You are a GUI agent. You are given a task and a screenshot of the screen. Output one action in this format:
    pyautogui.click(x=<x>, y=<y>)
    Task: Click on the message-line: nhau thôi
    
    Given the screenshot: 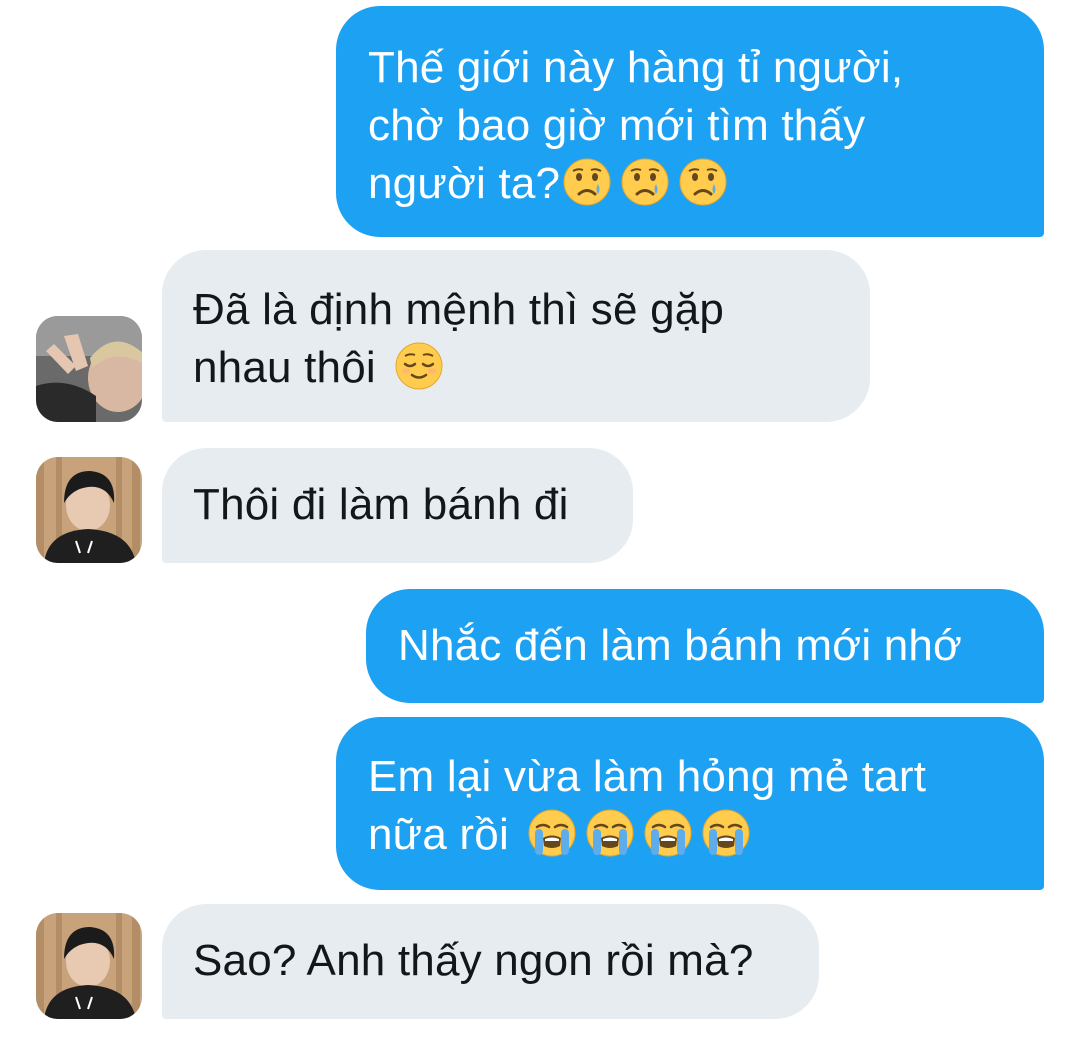 What is the action you would take?
    pyautogui.click(x=531, y=368)
    